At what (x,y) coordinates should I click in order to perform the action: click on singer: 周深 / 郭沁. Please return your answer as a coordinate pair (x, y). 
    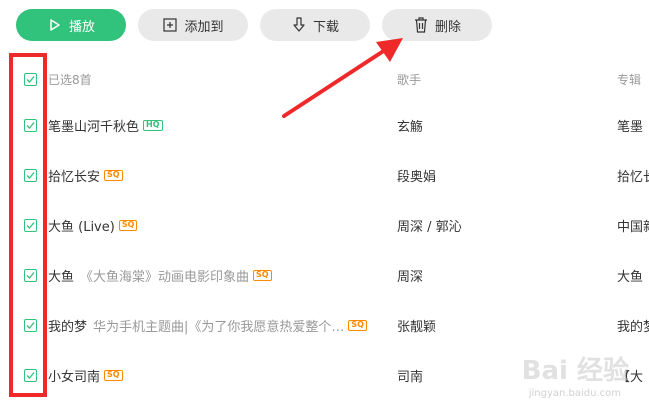
    Looking at the image, I should click on (497, 225).